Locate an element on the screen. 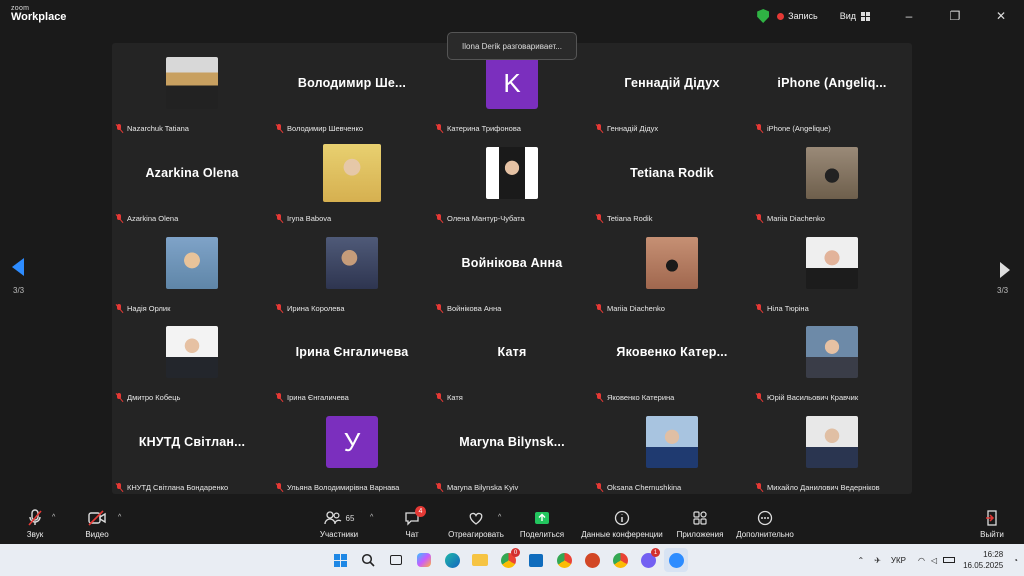 Image resolution: width=1024 pixels, height=576 pixels. participant-tile: Михайло Данилович Ведерніков is located at coordinates (832, 448).